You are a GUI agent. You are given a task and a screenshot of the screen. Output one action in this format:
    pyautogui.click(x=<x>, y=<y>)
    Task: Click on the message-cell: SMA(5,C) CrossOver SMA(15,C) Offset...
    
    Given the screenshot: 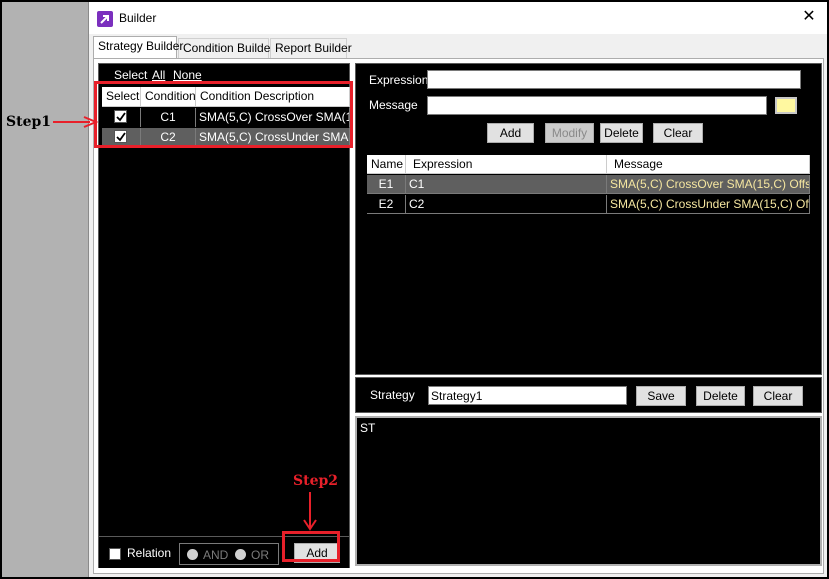 What is the action you would take?
    pyautogui.click(x=708, y=184)
    